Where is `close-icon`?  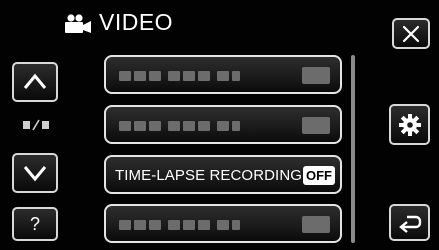
close-icon is located at coordinates (411, 33).